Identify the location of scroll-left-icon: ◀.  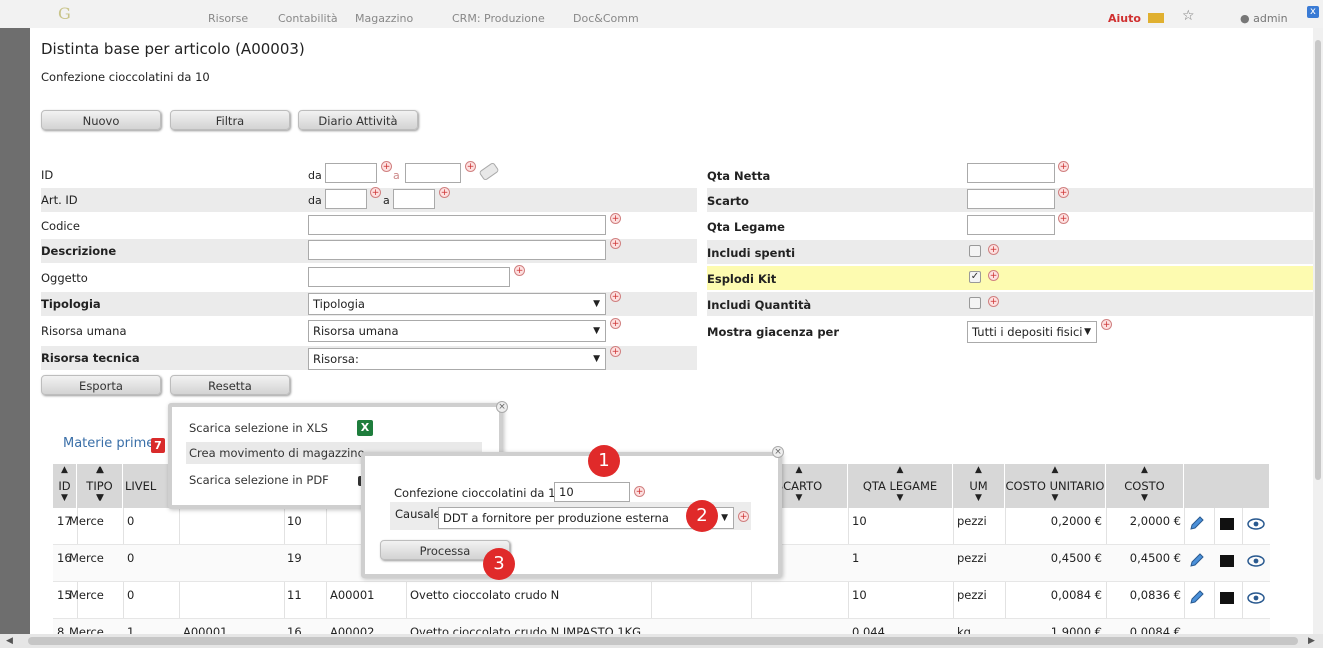
(9, 641).